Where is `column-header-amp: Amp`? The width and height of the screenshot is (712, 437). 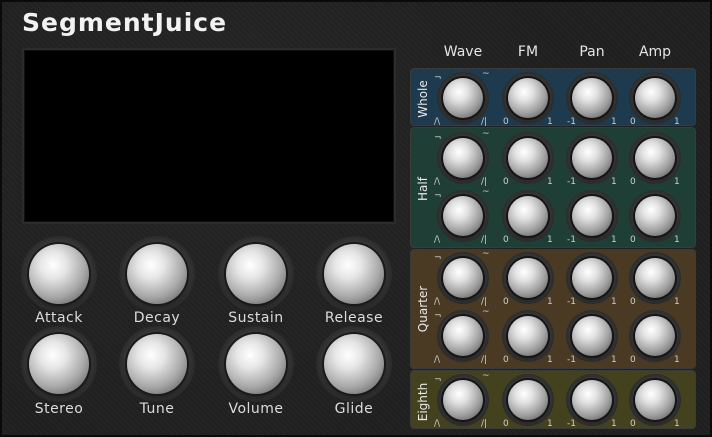 column-header-amp: Amp is located at coordinates (655, 52).